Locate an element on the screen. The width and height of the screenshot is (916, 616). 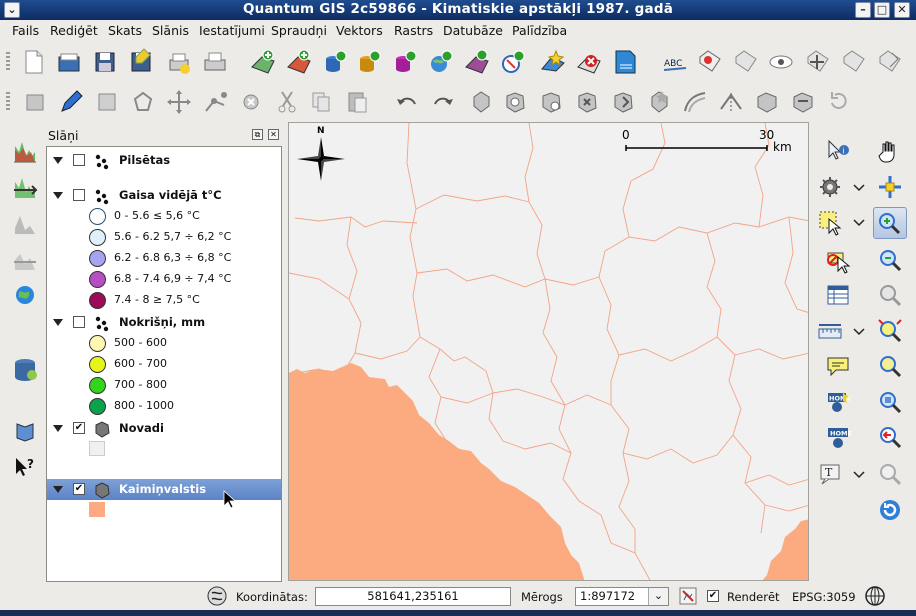
identify-icon: i is located at coordinates (838, 151).